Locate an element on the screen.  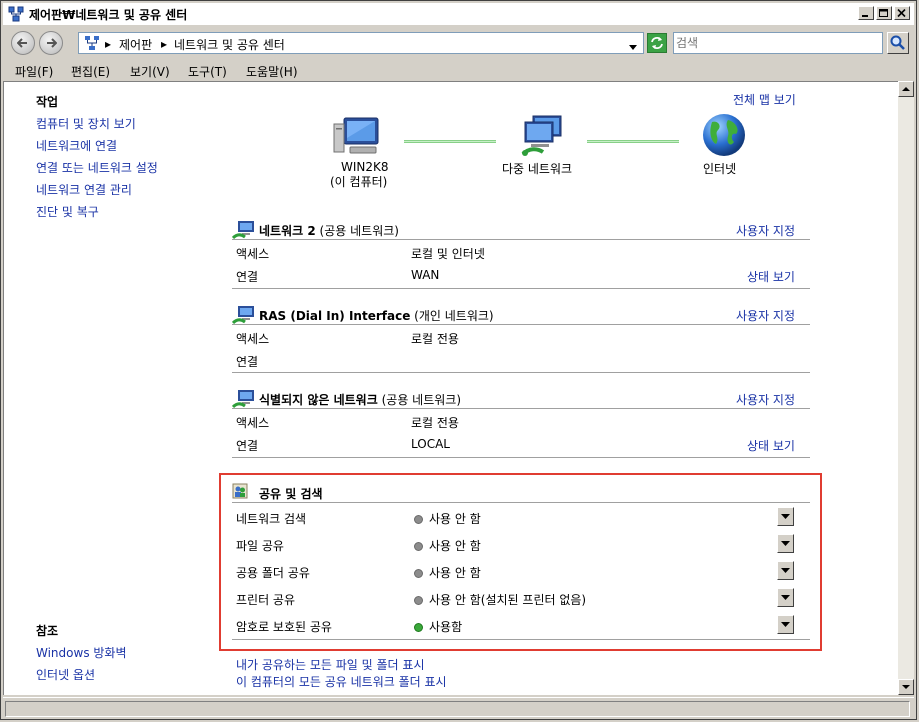
breadcrumb-control-panel: 제어판 is located at coordinates (135, 44).